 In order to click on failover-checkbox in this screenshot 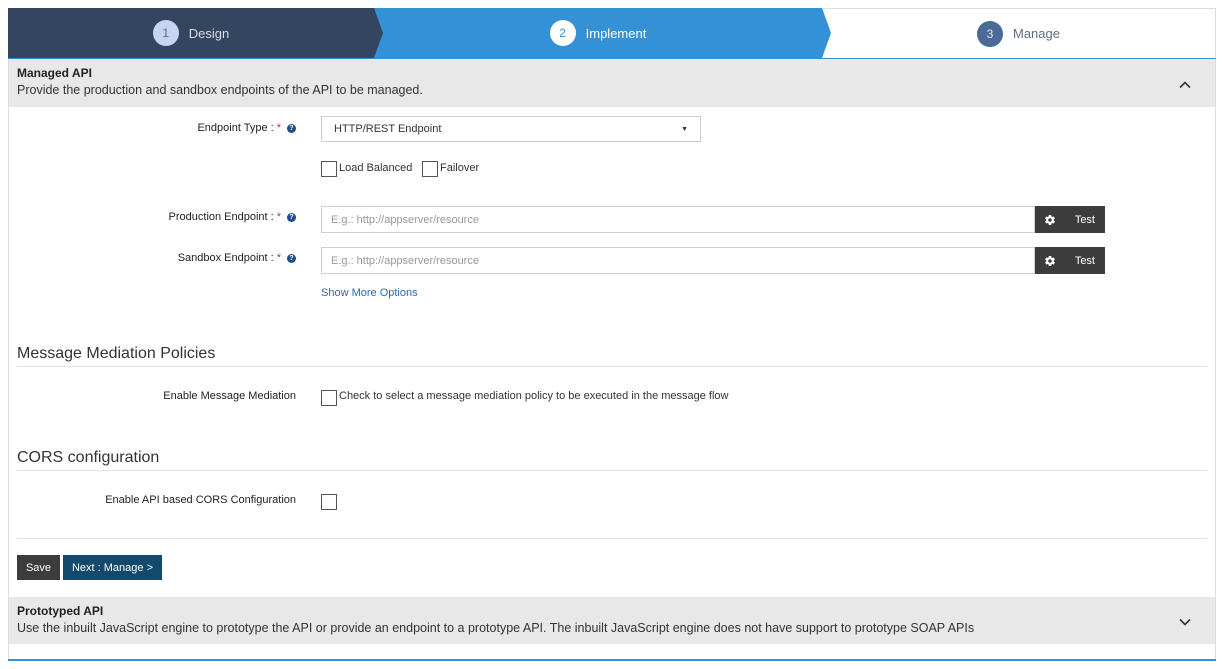, I will do `click(430, 169)`.